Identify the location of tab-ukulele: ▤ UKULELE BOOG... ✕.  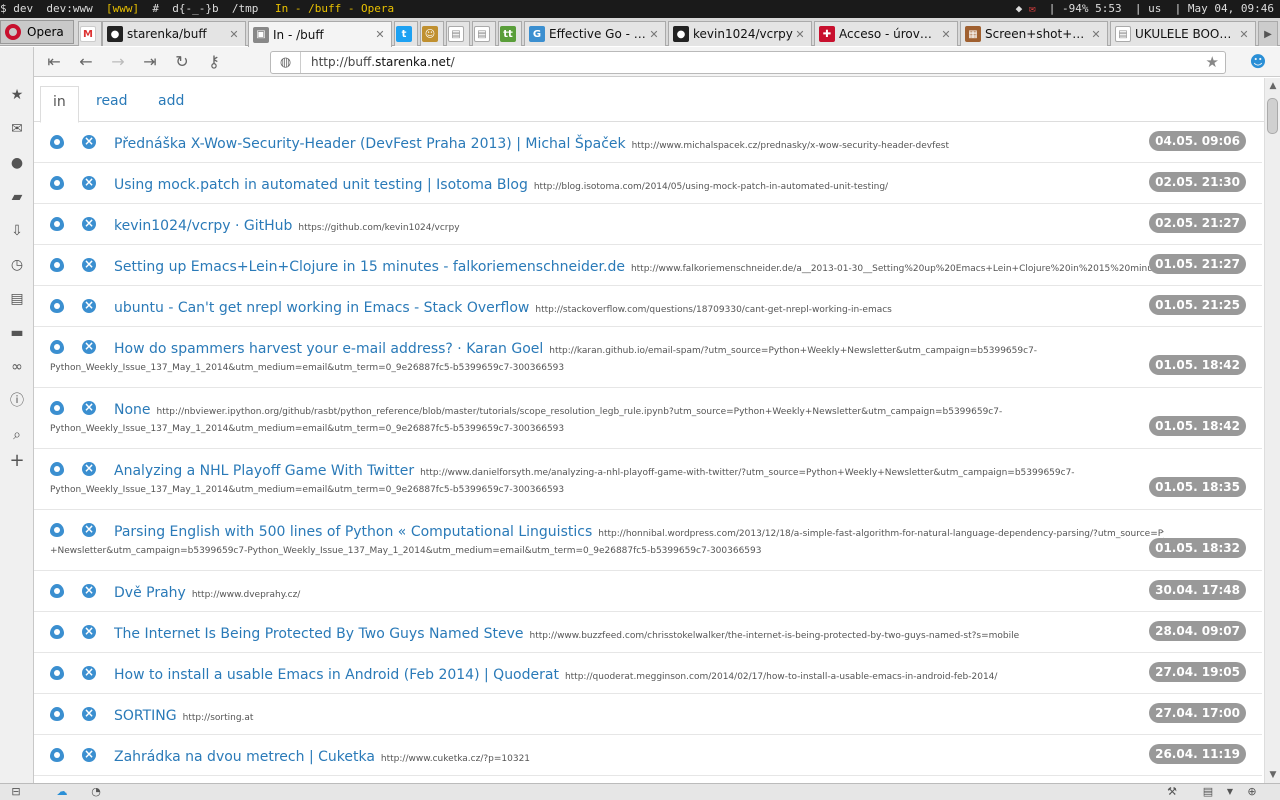
(1183, 33).